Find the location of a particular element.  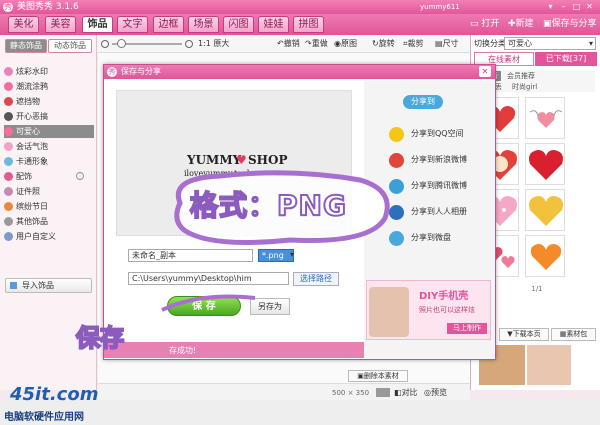

ad-make-now-button: 马上制作 is located at coordinates (467, 328).